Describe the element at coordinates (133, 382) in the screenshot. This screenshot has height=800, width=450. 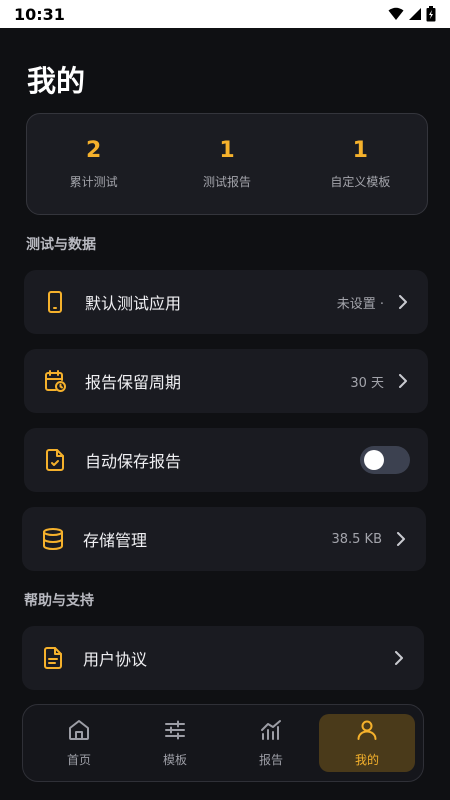
I see `row-label: 报告保留周期` at that location.